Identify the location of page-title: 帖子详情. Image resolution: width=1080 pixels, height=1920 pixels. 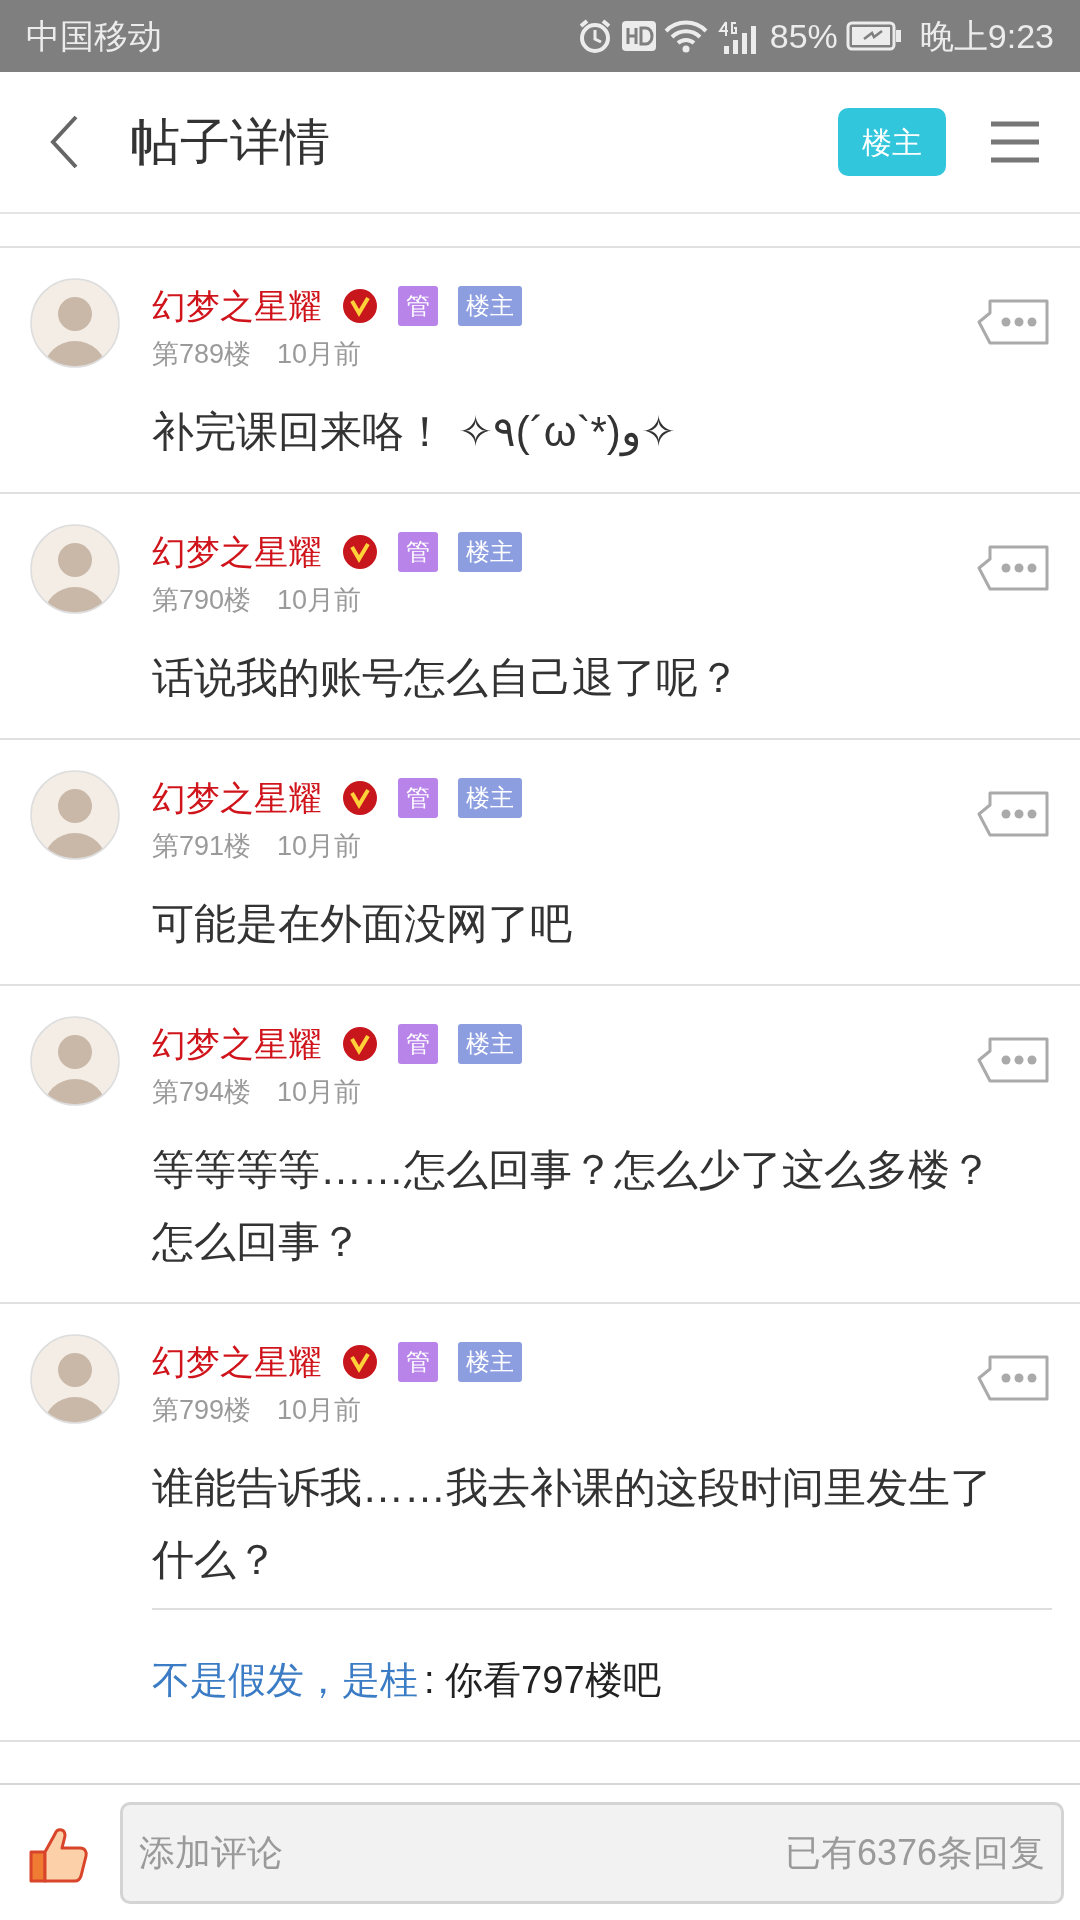
(230, 142).